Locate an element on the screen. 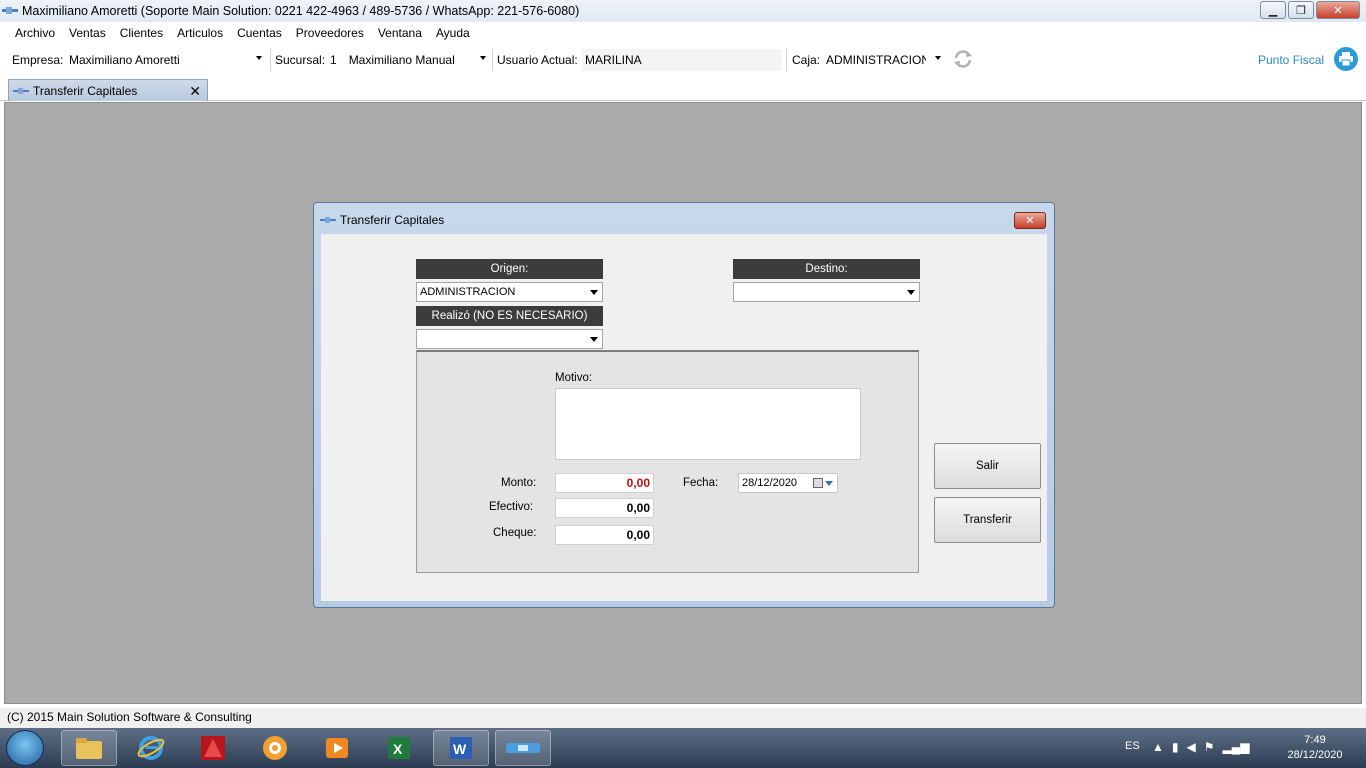 This screenshot has height=768, width=1366. transferir-button: Transferir is located at coordinates (987, 520).